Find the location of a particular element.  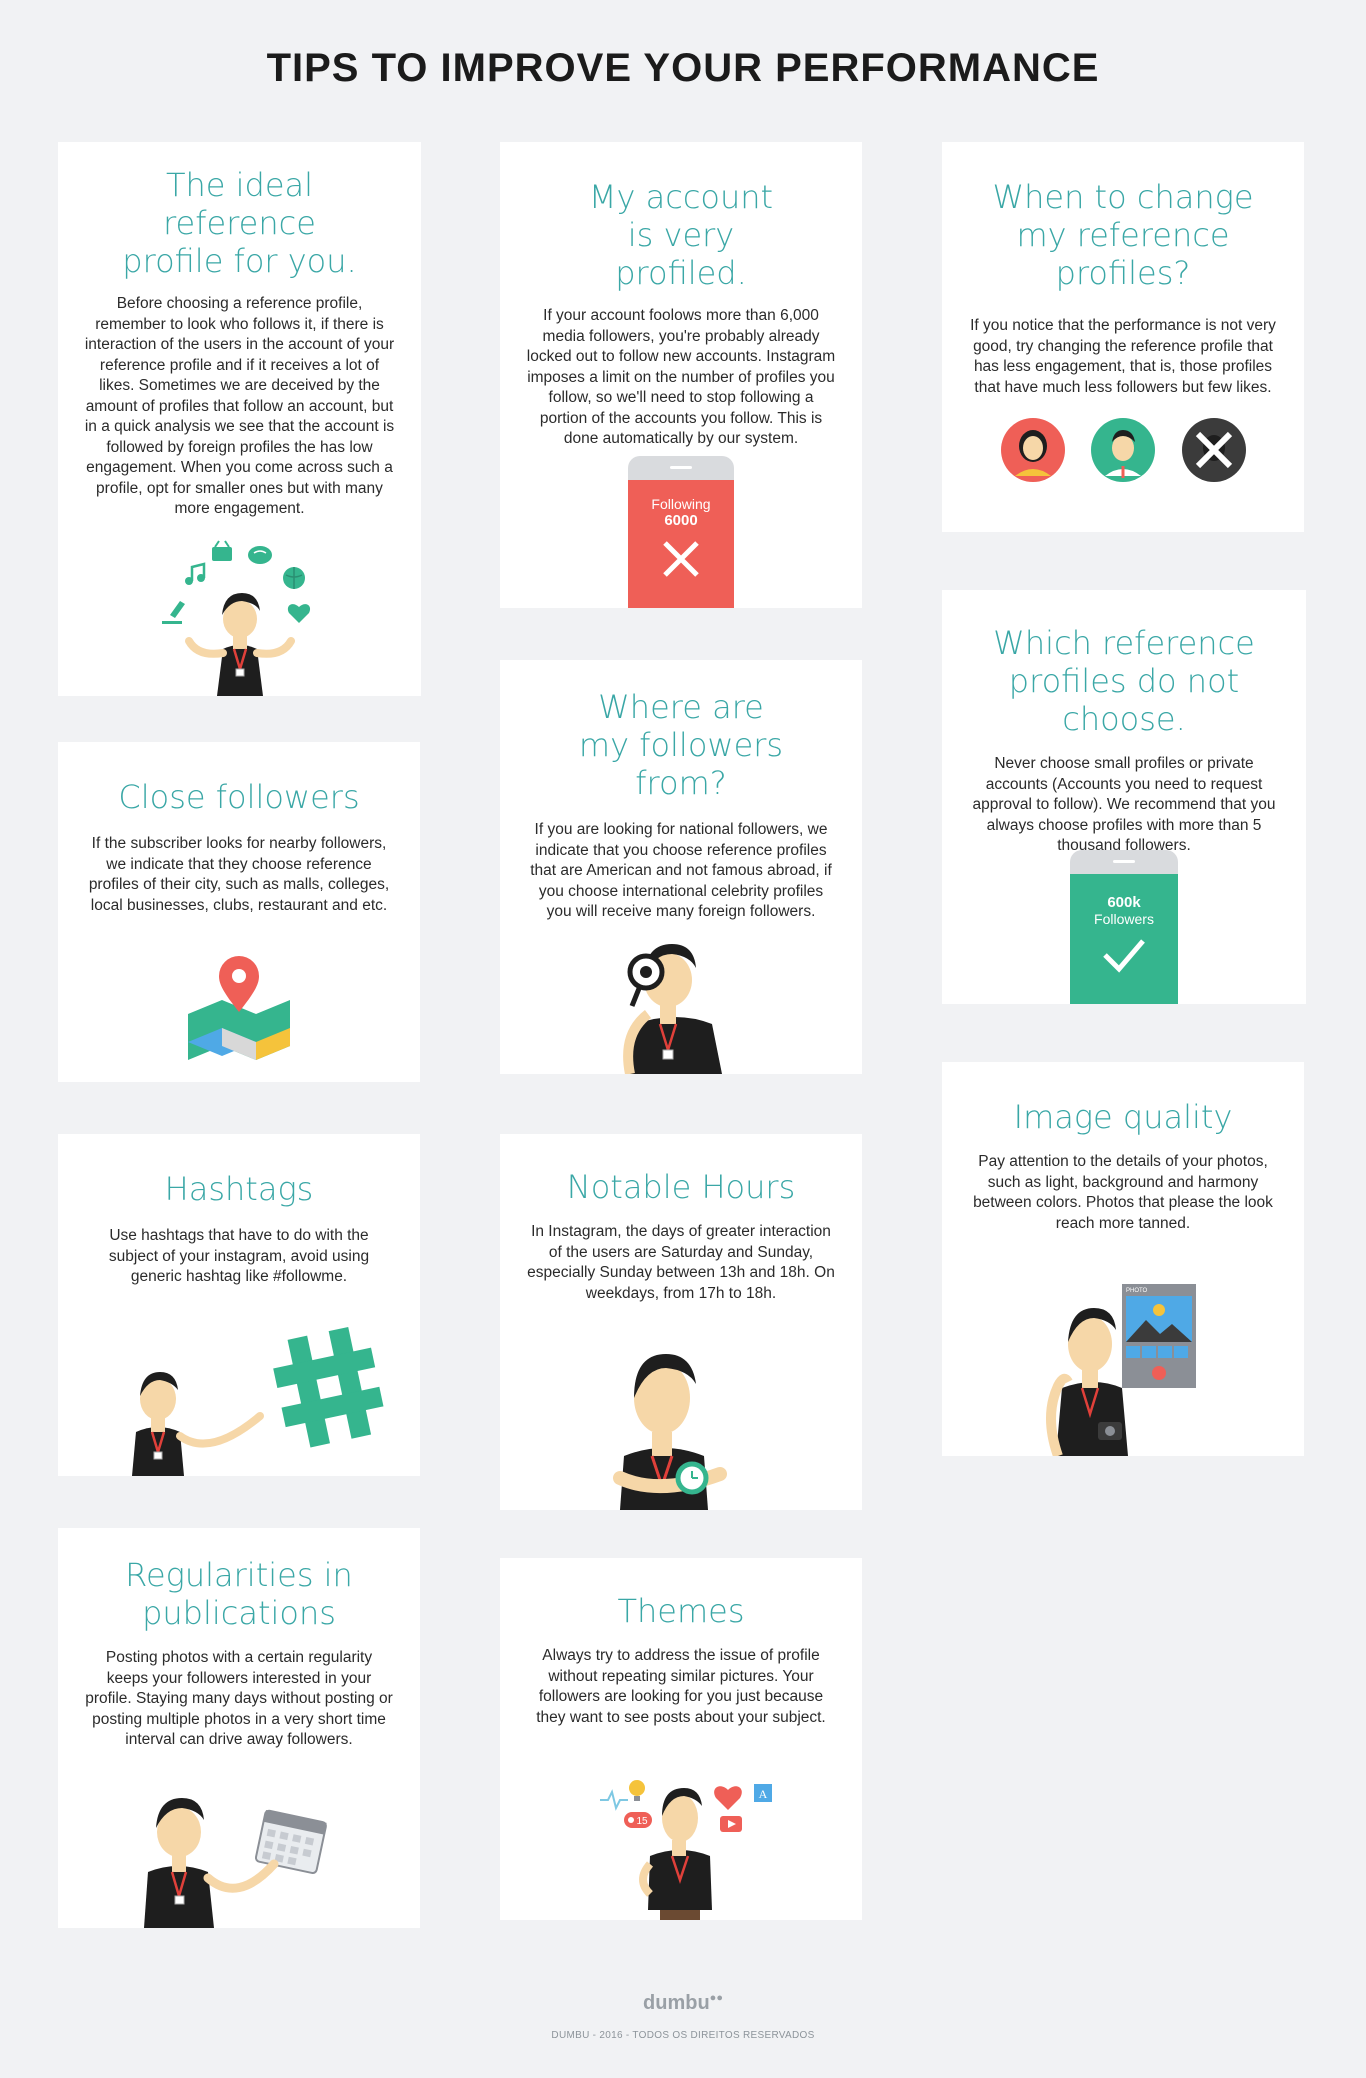

music-note-icon is located at coordinates (195, 573).